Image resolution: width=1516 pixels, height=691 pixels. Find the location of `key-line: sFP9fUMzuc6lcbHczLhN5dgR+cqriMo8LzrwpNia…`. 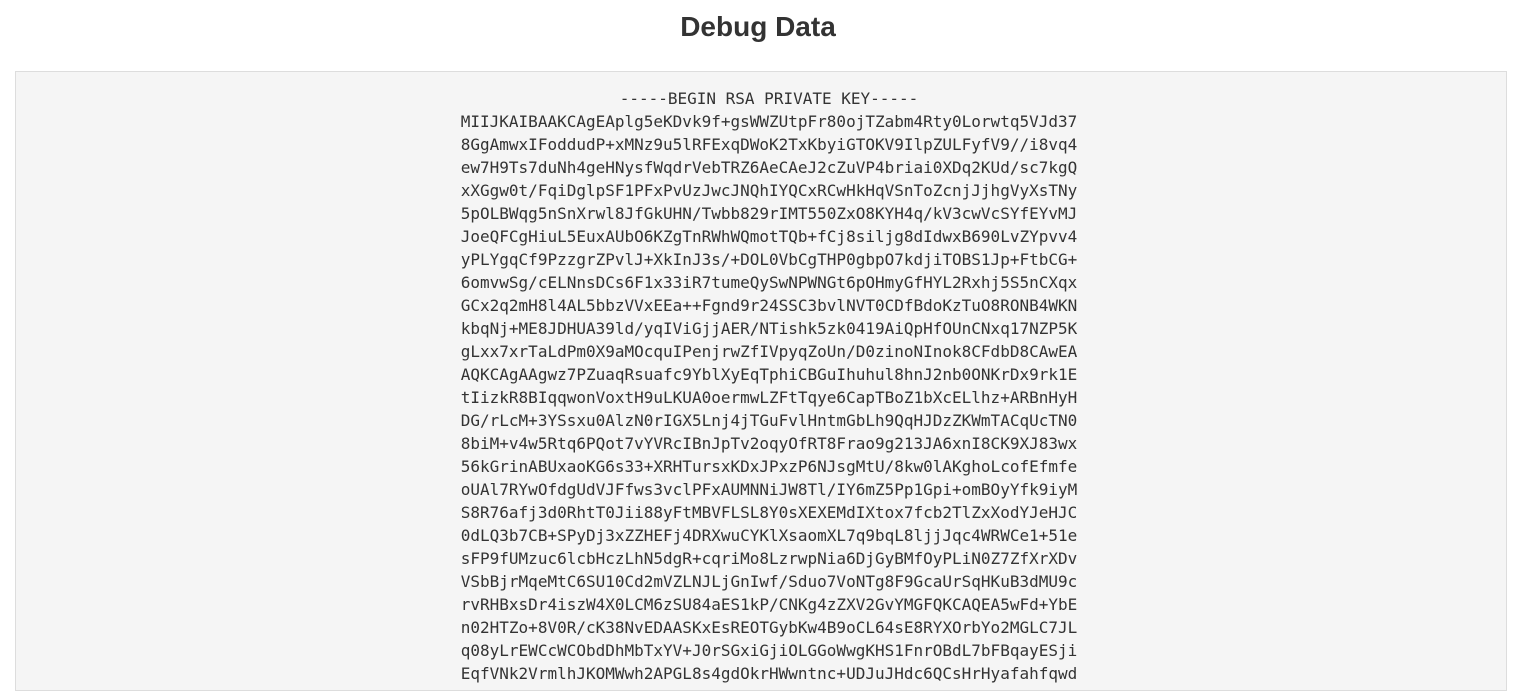

key-line: sFP9fUMzuc6lcbHczLhN5dgR+cqriMo8LzrwpNia… is located at coordinates (769, 558).